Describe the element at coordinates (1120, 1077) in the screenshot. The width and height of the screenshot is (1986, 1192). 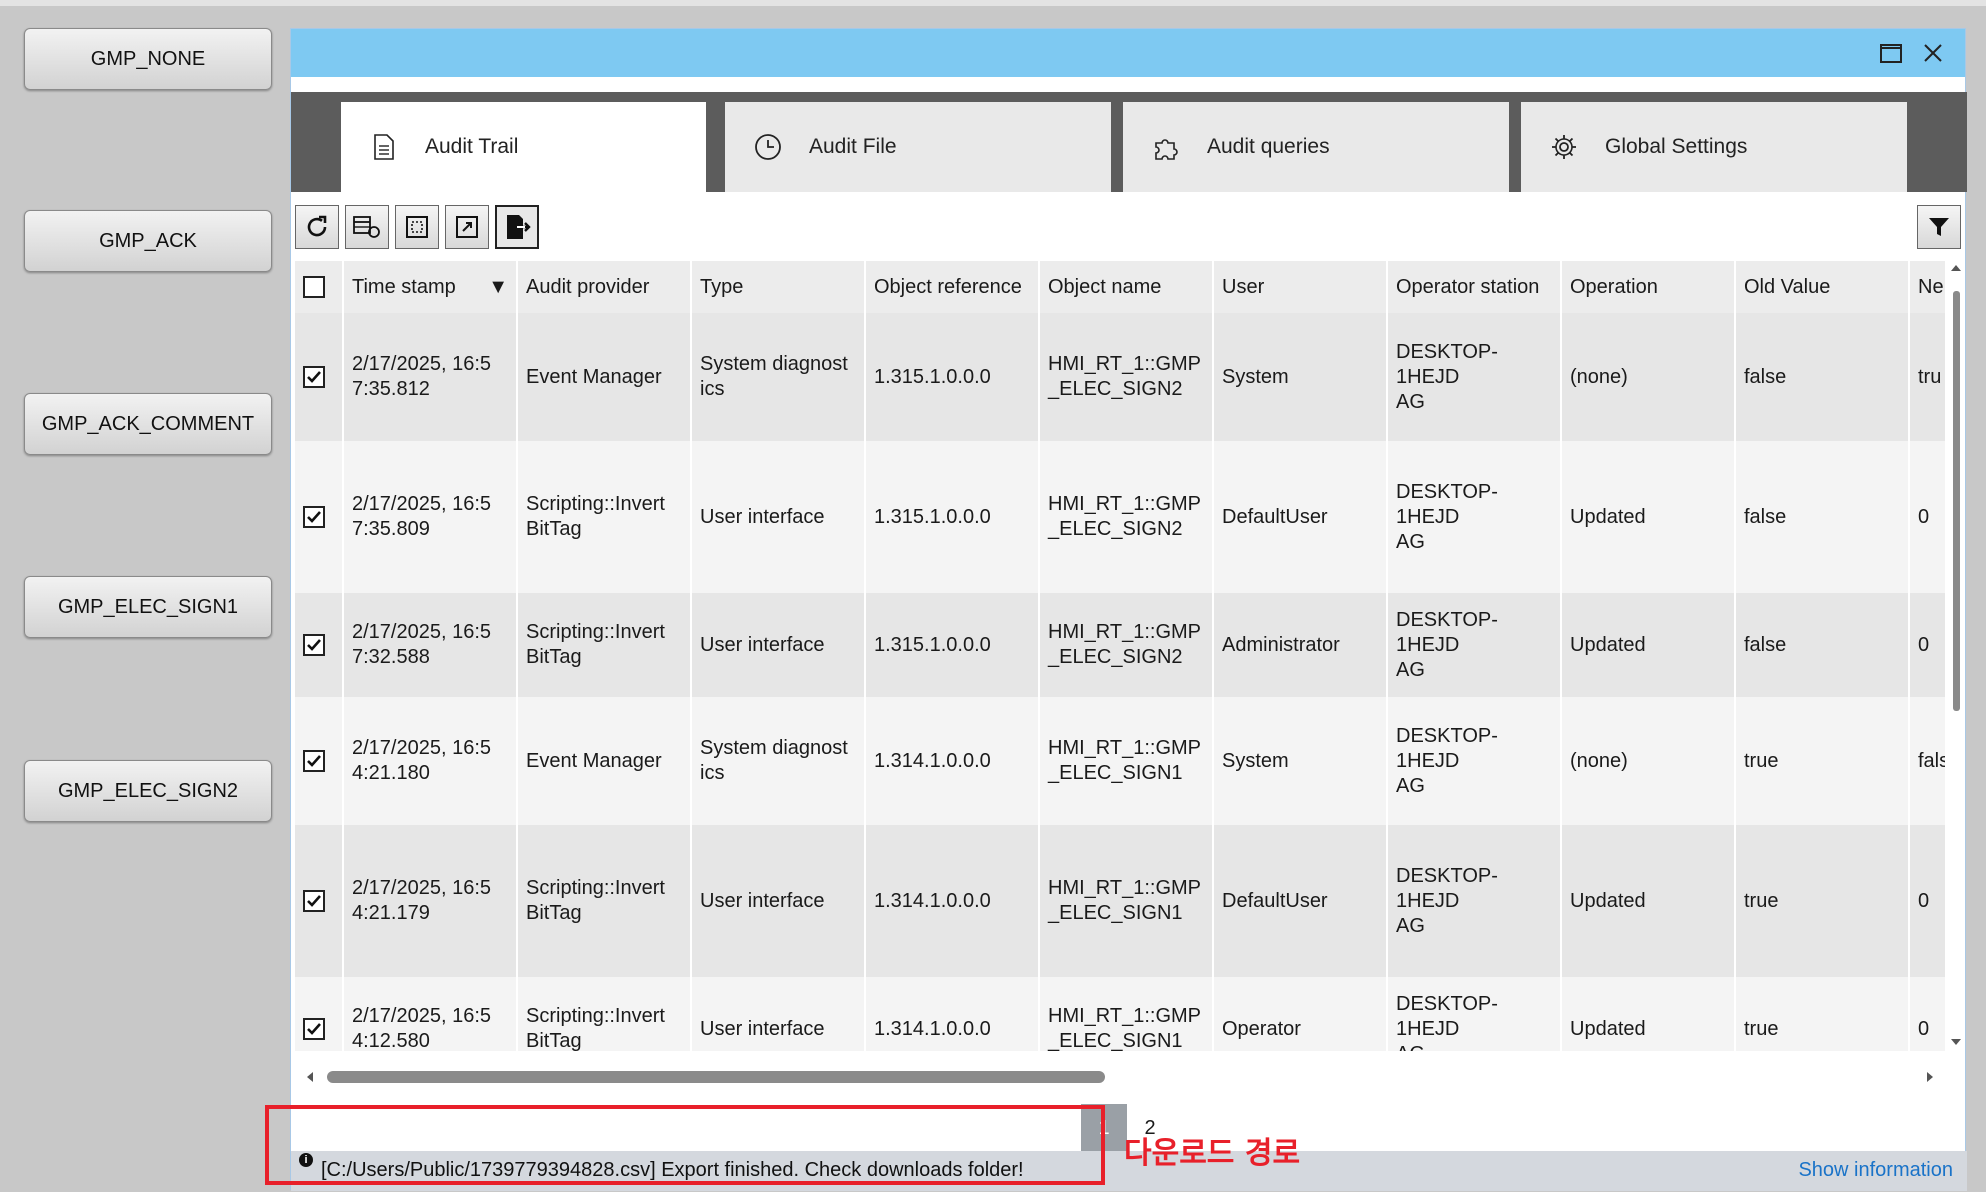
I see `horizontal-scrollbar` at that location.